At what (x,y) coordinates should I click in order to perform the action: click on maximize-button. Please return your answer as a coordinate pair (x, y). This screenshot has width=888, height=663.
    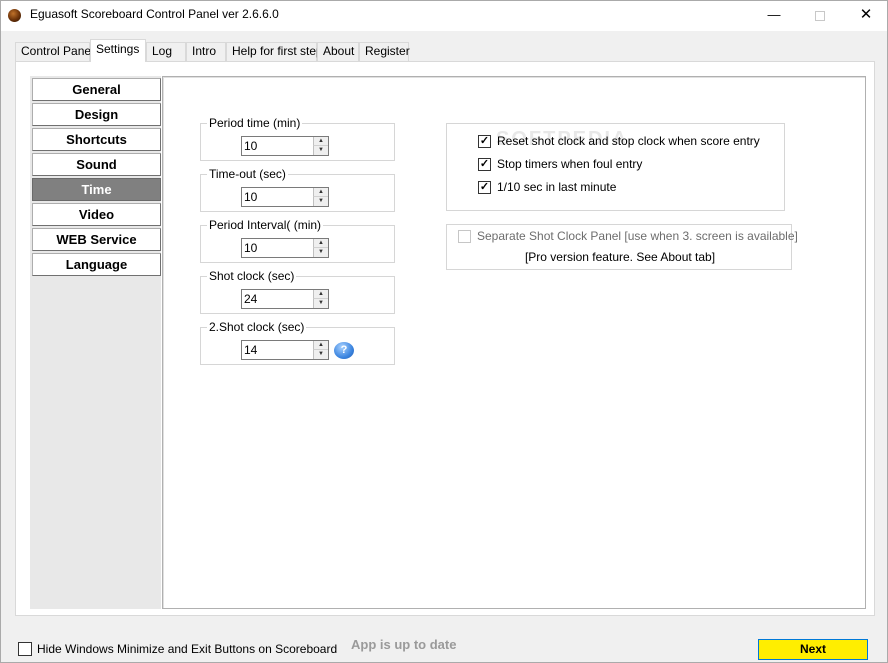
    Looking at the image, I should click on (820, 16).